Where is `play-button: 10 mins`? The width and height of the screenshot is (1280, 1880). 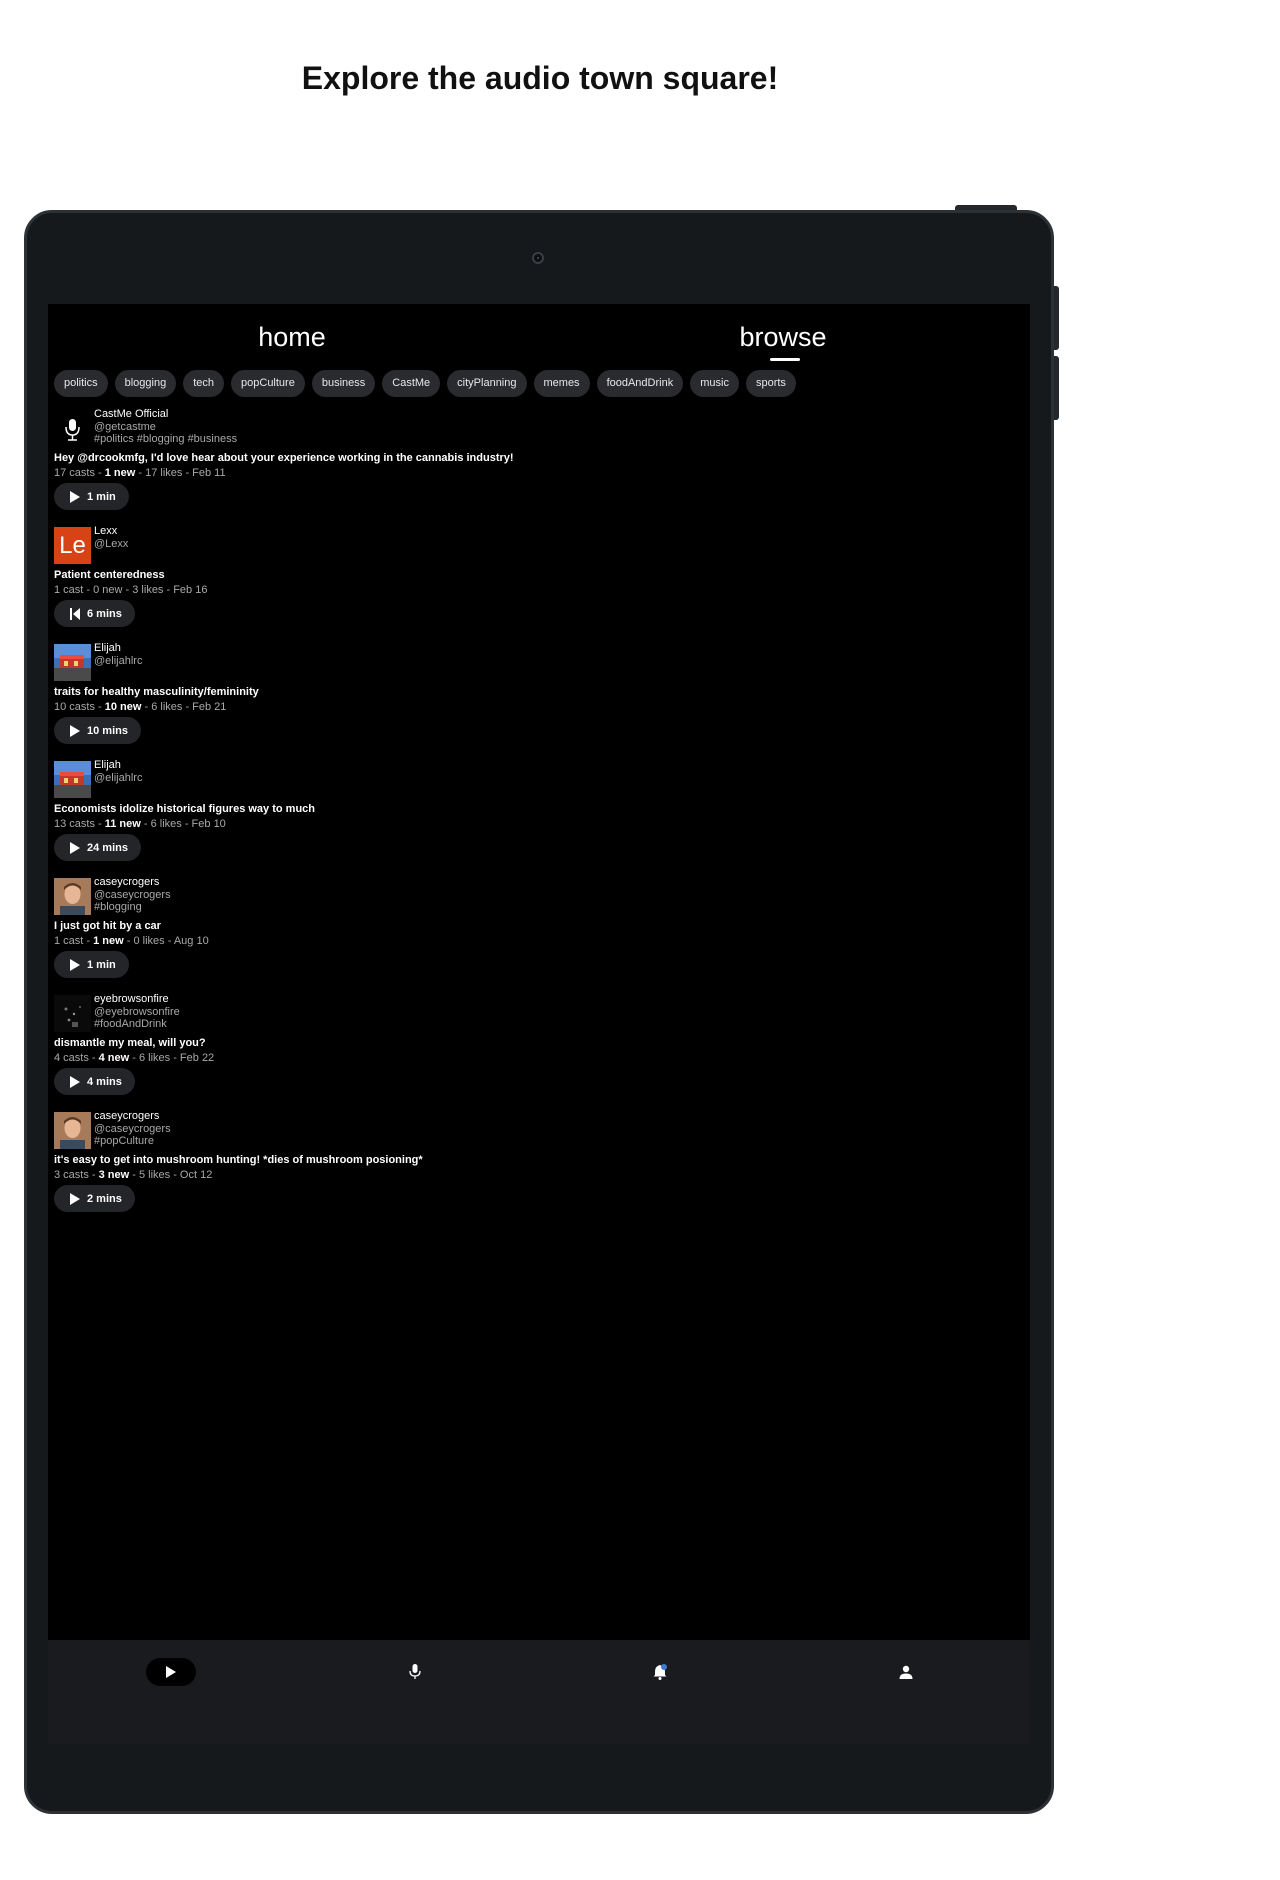 play-button: 10 mins is located at coordinates (97, 730).